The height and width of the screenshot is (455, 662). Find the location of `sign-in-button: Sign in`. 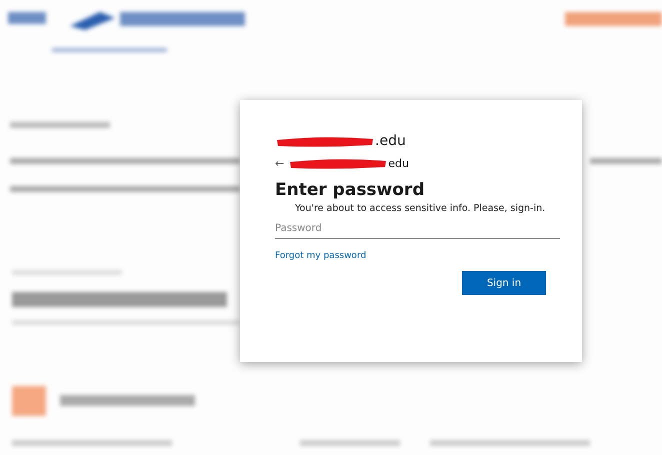

sign-in-button: Sign in is located at coordinates (504, 283).